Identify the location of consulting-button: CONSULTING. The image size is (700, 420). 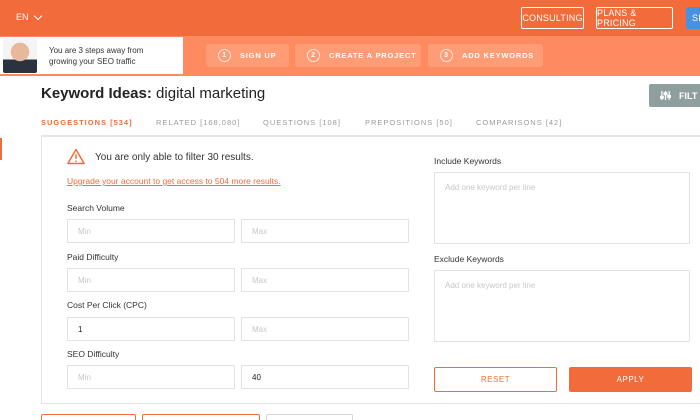
(552, 18).